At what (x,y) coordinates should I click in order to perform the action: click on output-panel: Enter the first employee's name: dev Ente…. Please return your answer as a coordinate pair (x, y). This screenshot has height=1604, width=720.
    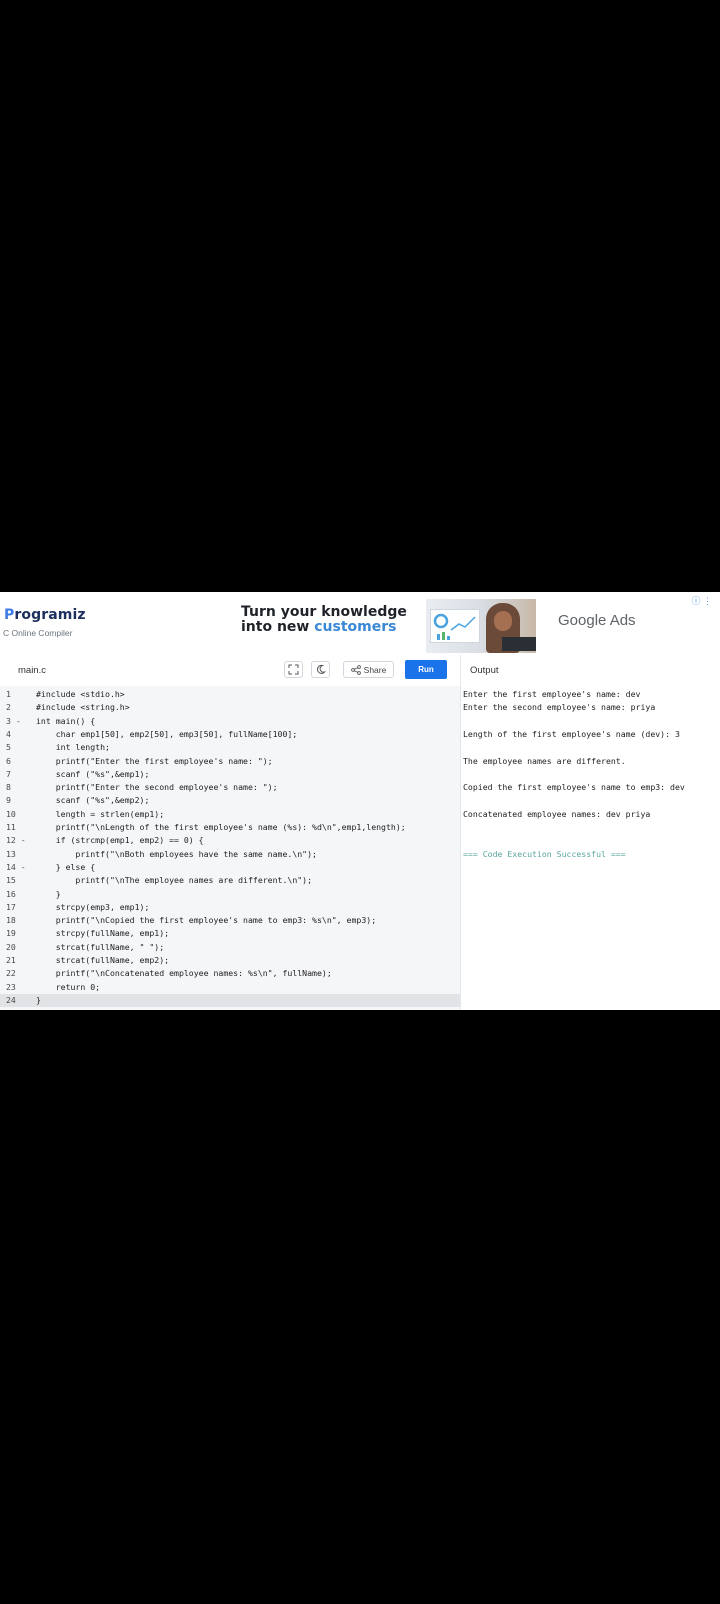
    Looking at the image, I should click on (590, 848).